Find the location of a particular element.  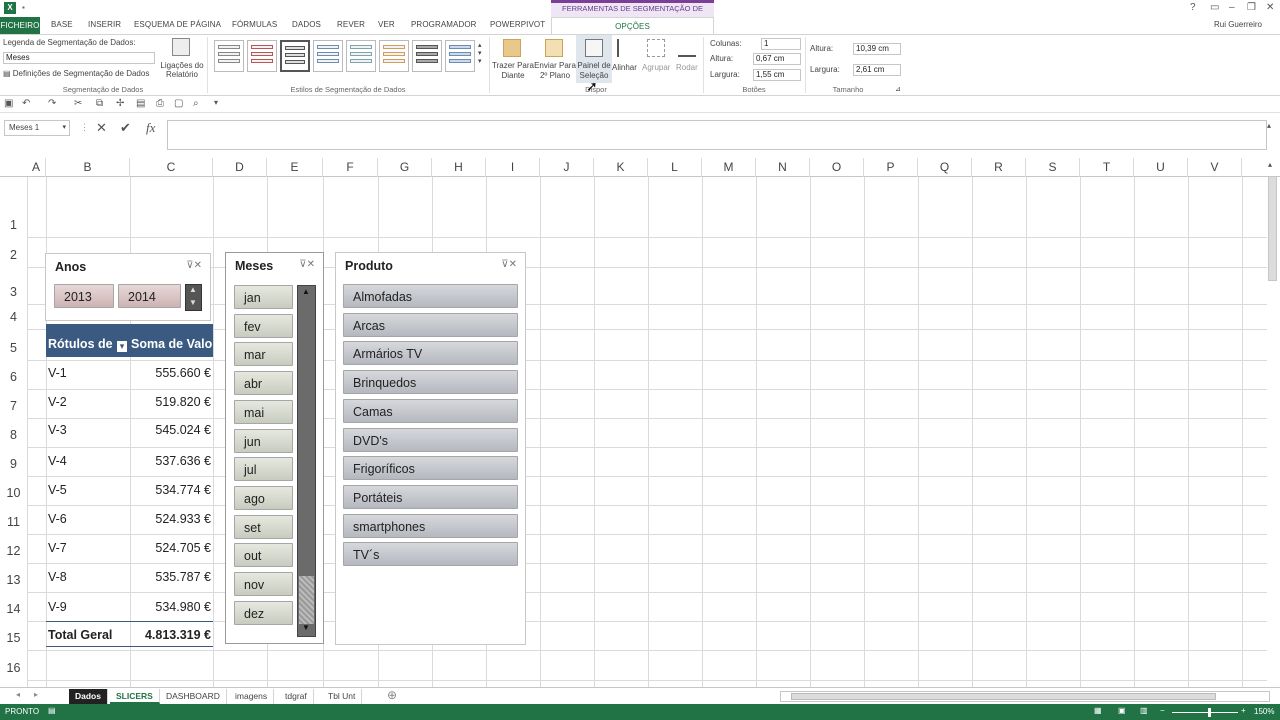

report-connections-label: Ligações do Relatório is located at coordinates (182, 70).